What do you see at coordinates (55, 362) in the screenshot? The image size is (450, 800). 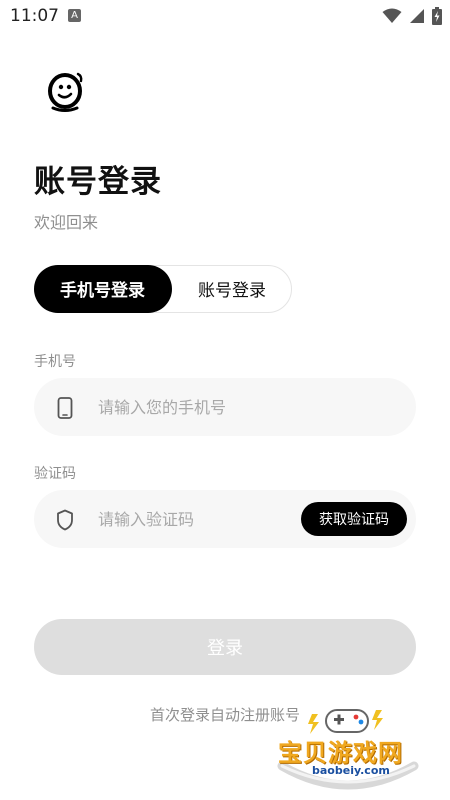 I see `phone-label: 手机号` at bounding box center [55, 362].